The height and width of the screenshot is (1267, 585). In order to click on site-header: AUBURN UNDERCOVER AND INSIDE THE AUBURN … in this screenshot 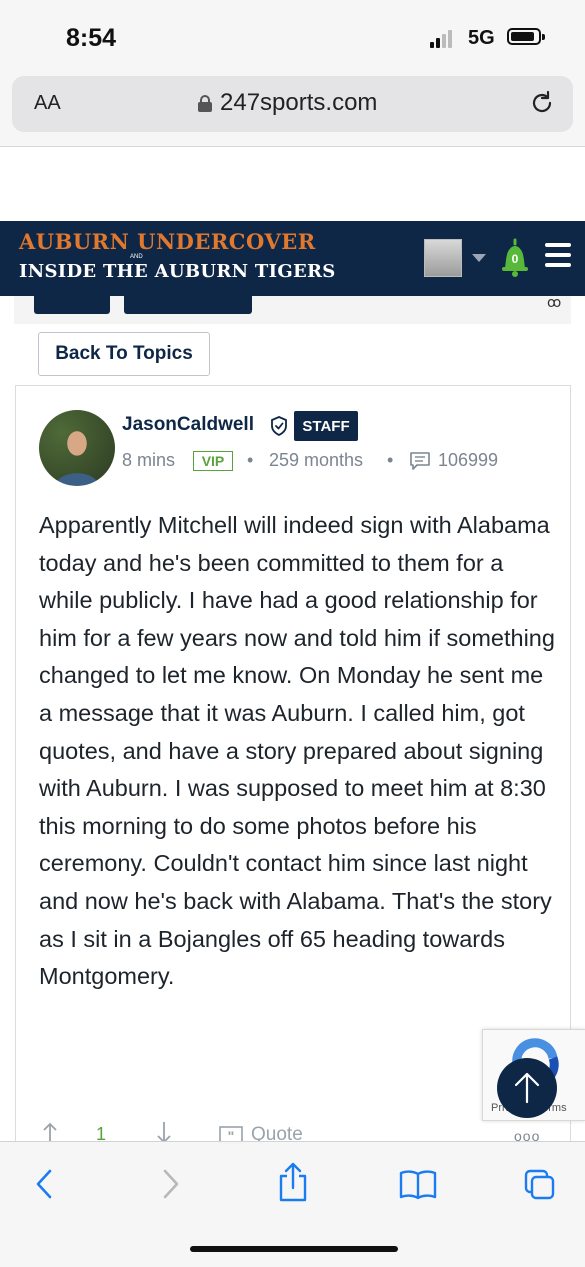, I will do `click(292, 258)`.